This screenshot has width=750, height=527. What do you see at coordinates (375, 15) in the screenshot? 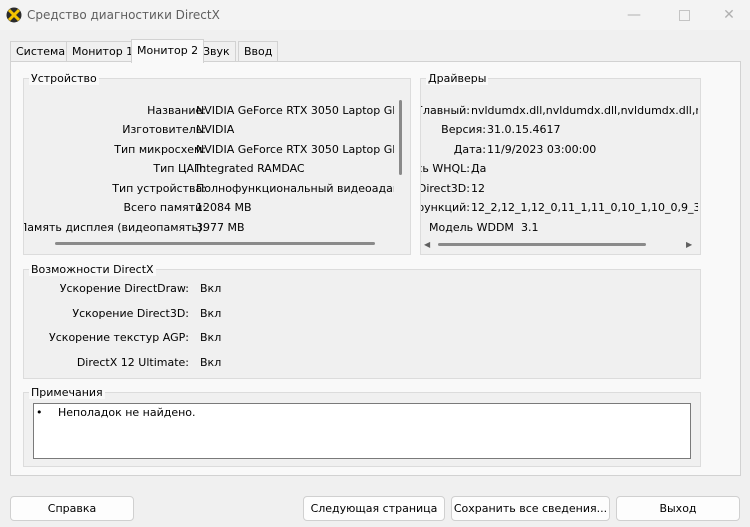
I see `title-bar: Средство диагностики DirectX — ✕` at bounding box center [375, 15].